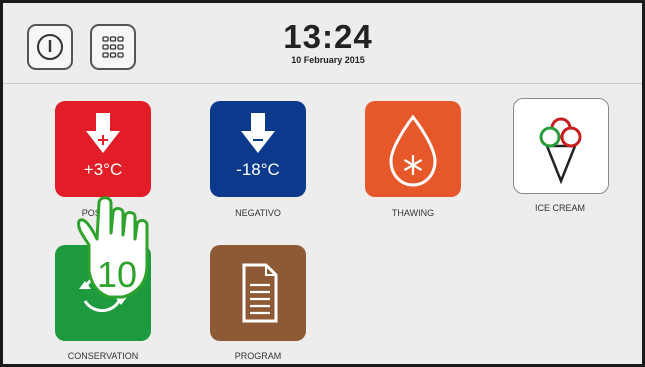 Image resolution: width=645 pixels, height=367 pixels. Describe the element at coordinates (113, 247) in the screenshot. I see `tap-hand-icon: 10` at that location.